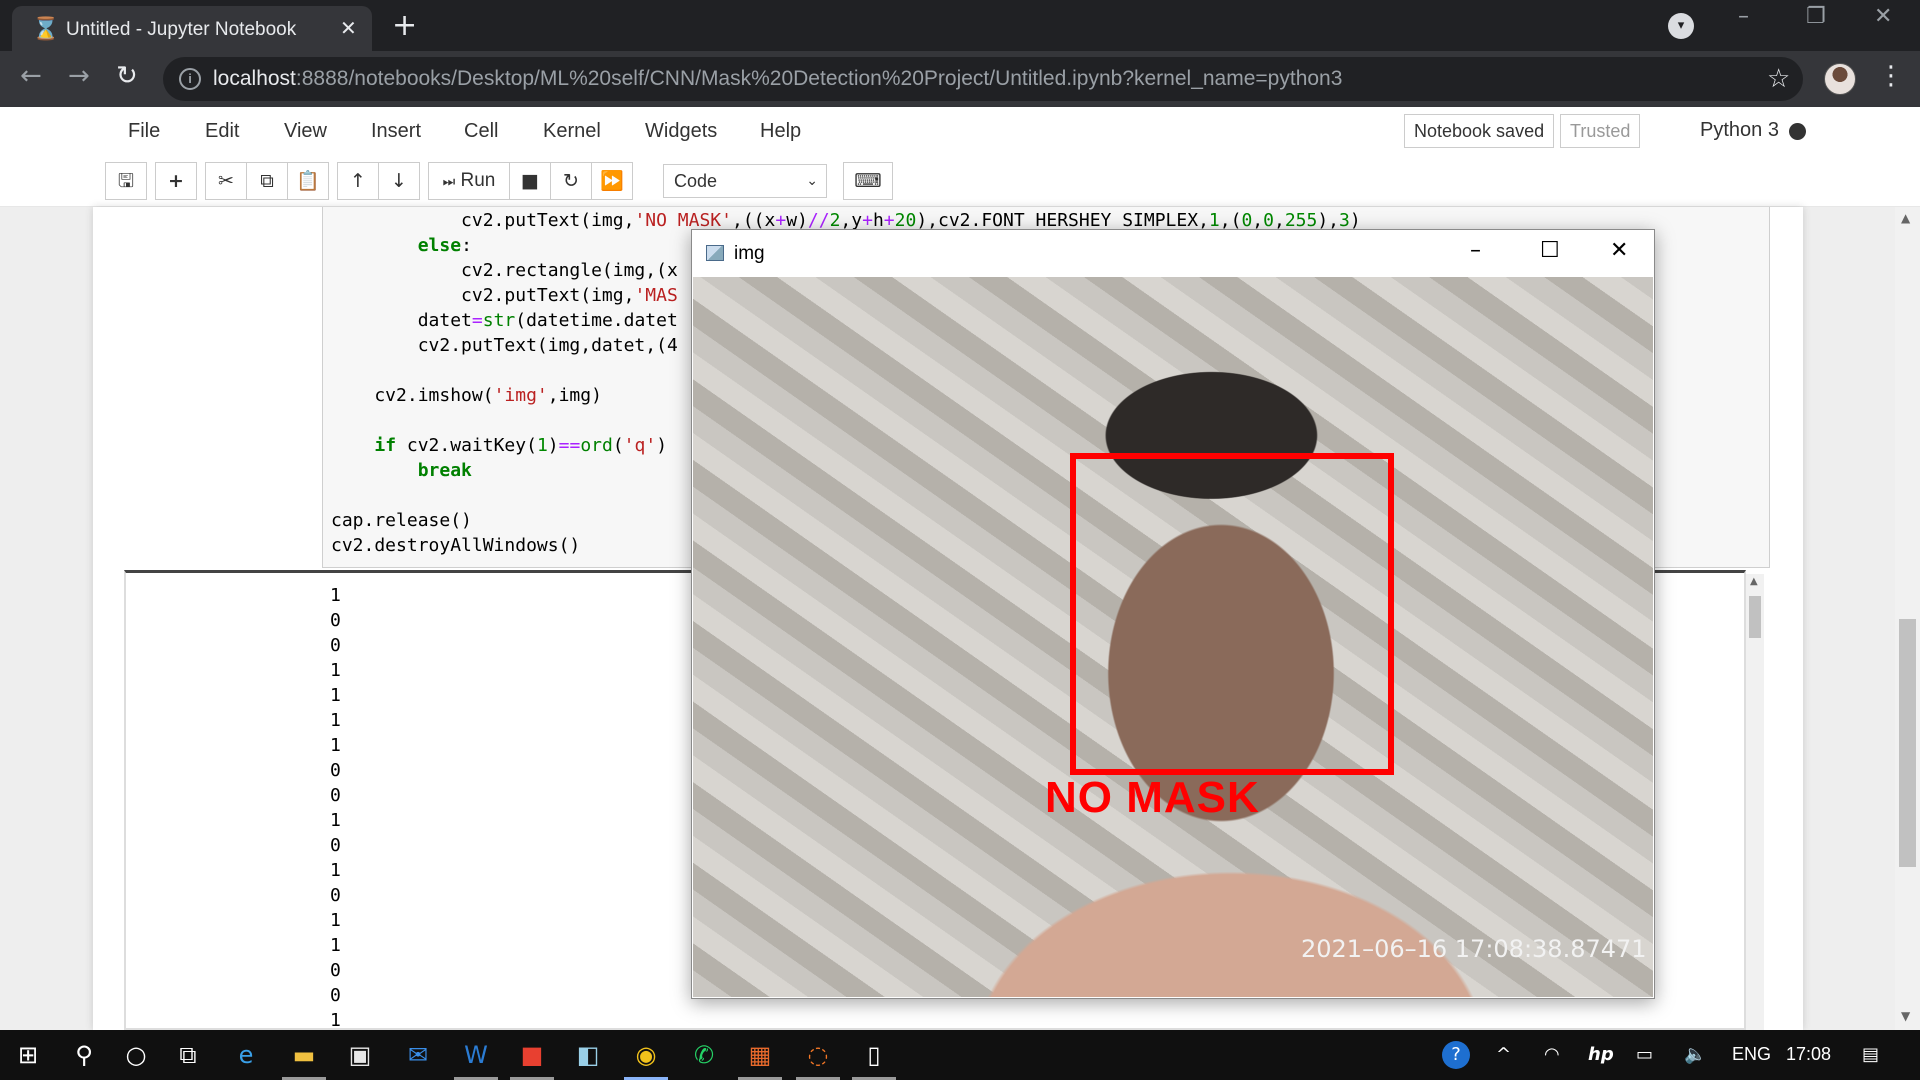 This screenshot has width=1920, height=1080. Describe the element at coordinates (401, 520) in the screenshot. I see `code-line: cap.release()` at that location.